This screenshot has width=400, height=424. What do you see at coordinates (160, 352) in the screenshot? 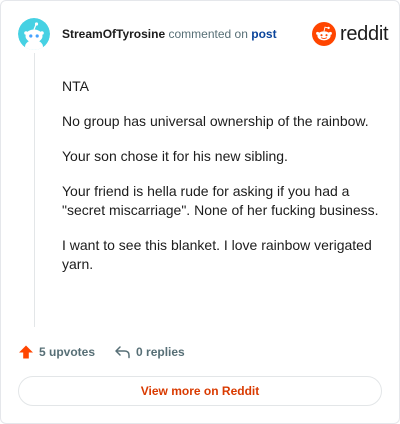
I see `reply-count: 0 replies` at bounding box center [160, 352].